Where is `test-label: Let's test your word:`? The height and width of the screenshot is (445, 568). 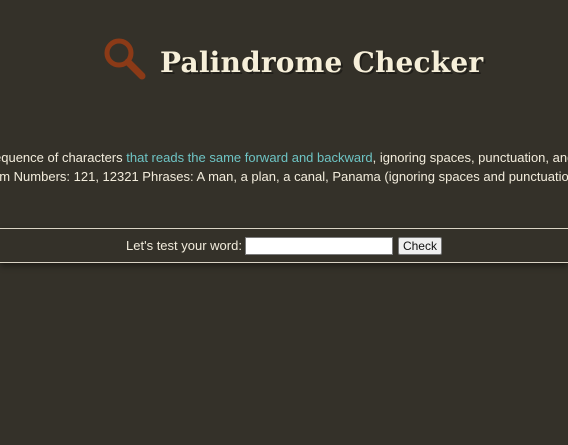
test-label: Let's test your word: is located at coordinates (184, 245).